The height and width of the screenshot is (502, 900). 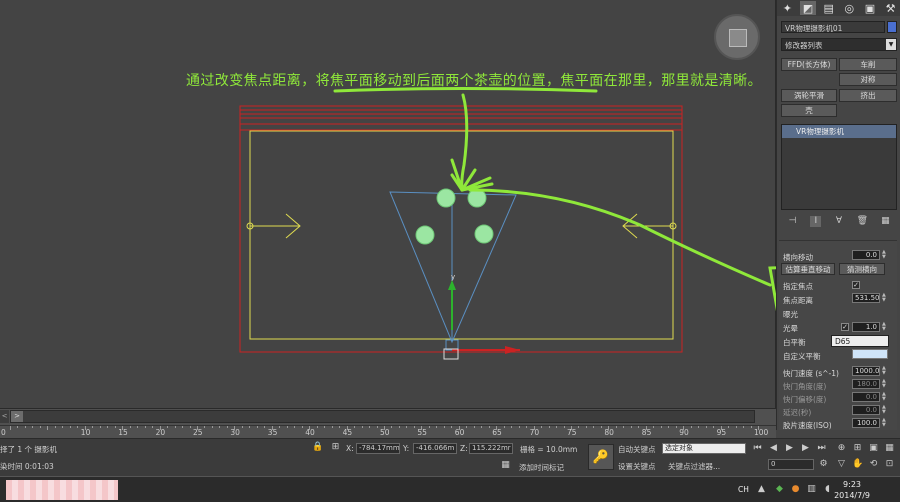 What do you see at coordinates (808, 269) in the screenshot?
I see `guess-vertical-button: 估算垂直移动` at bounding box center [808, 269].